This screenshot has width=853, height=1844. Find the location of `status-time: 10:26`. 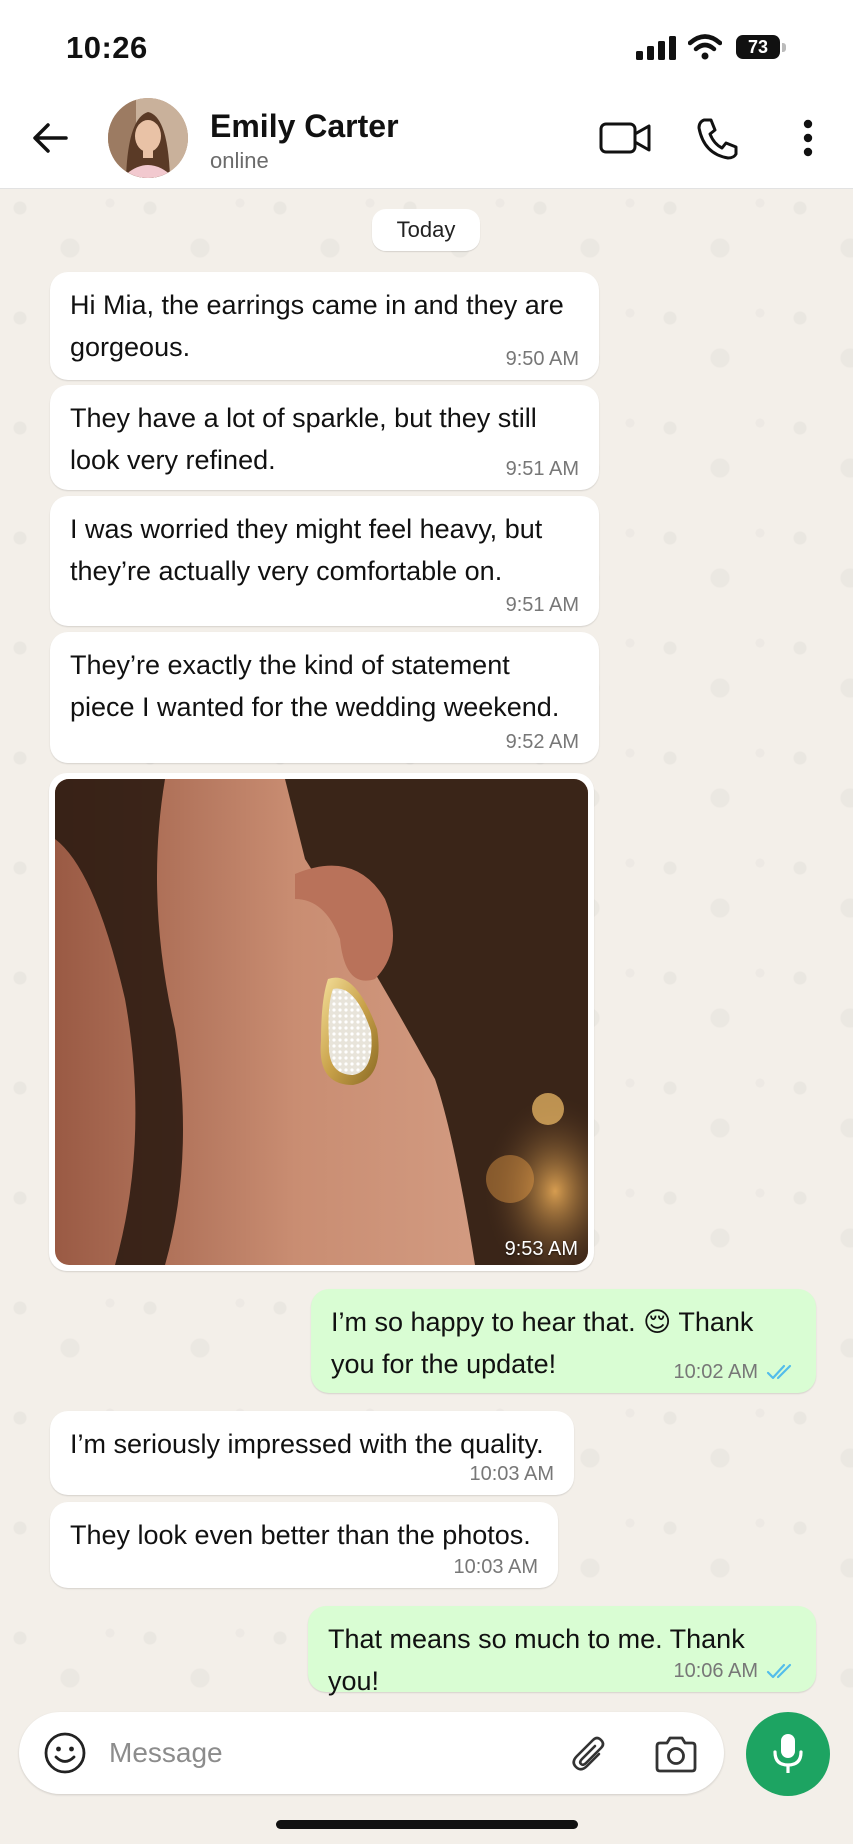

status-time: 10:26 is located at coordinates (107, 47).